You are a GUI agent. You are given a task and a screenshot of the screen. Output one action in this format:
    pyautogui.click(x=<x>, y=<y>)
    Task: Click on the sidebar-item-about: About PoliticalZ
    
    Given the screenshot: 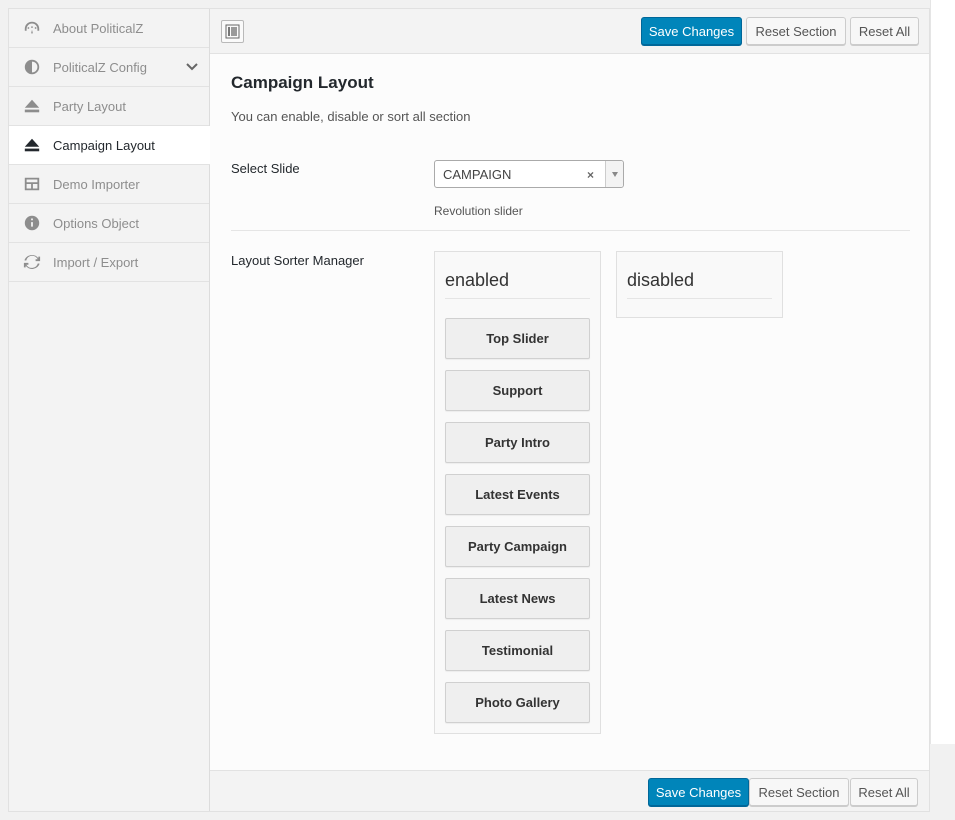 What is the action you would take?
    pyautogui.click(x=109, y=28)
    